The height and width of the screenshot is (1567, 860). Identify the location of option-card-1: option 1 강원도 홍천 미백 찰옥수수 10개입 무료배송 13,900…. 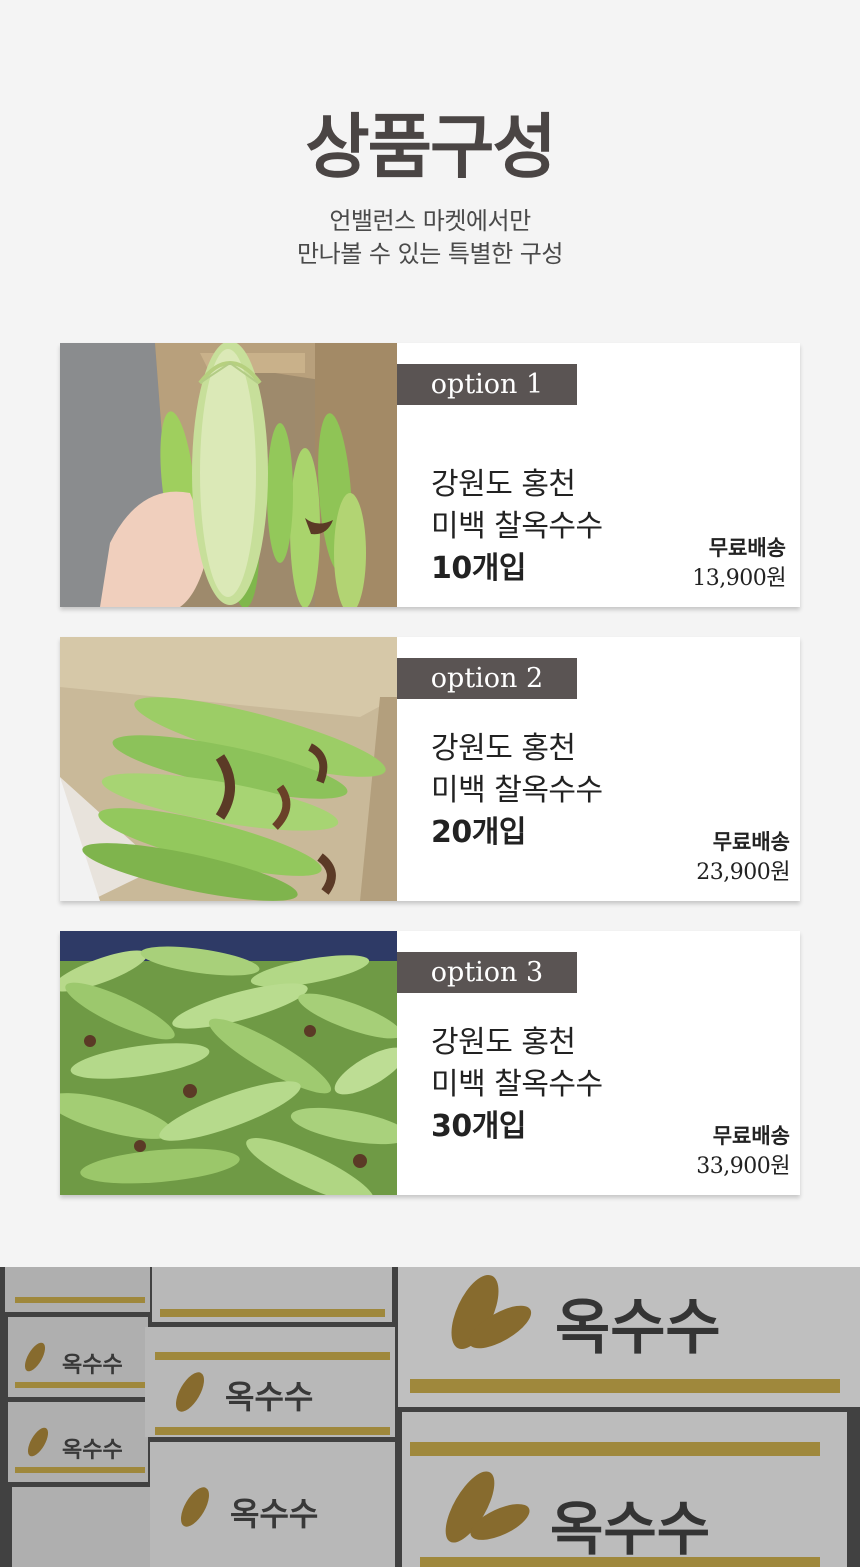
(430, 475).